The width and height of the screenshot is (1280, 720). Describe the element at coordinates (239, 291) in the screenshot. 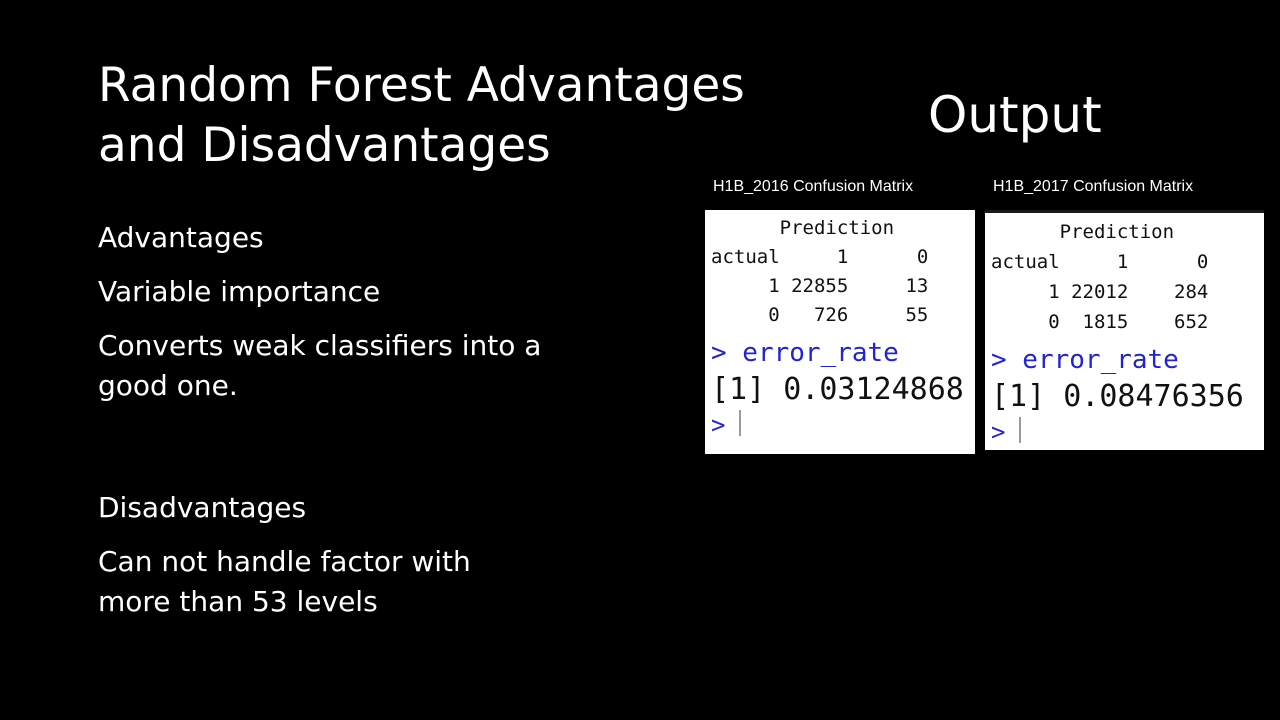

I see `advantage-item: Variable importance` at that location.